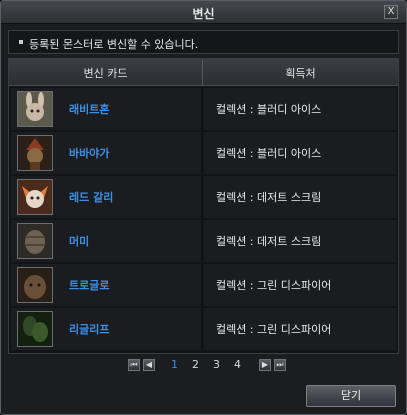 Image resolution: width=407 pixels, height=415 pixels. I want to click on card-cell: 바바야가, so click(106, 153).